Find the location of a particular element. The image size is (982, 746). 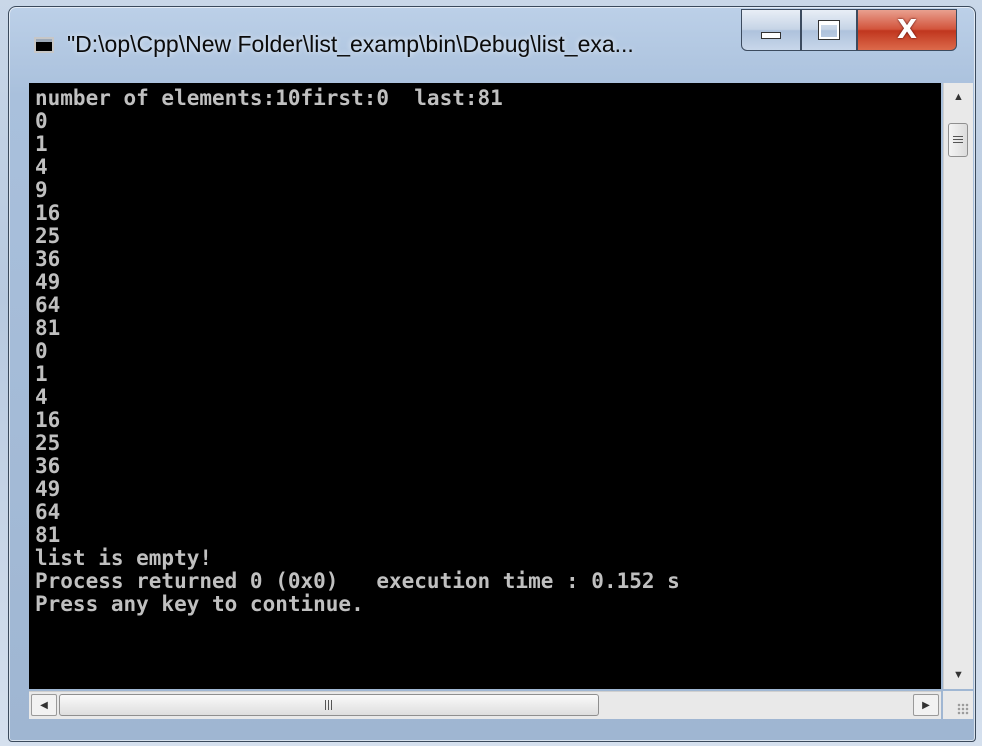

console-window-icon is located at coordinates (44, 45).